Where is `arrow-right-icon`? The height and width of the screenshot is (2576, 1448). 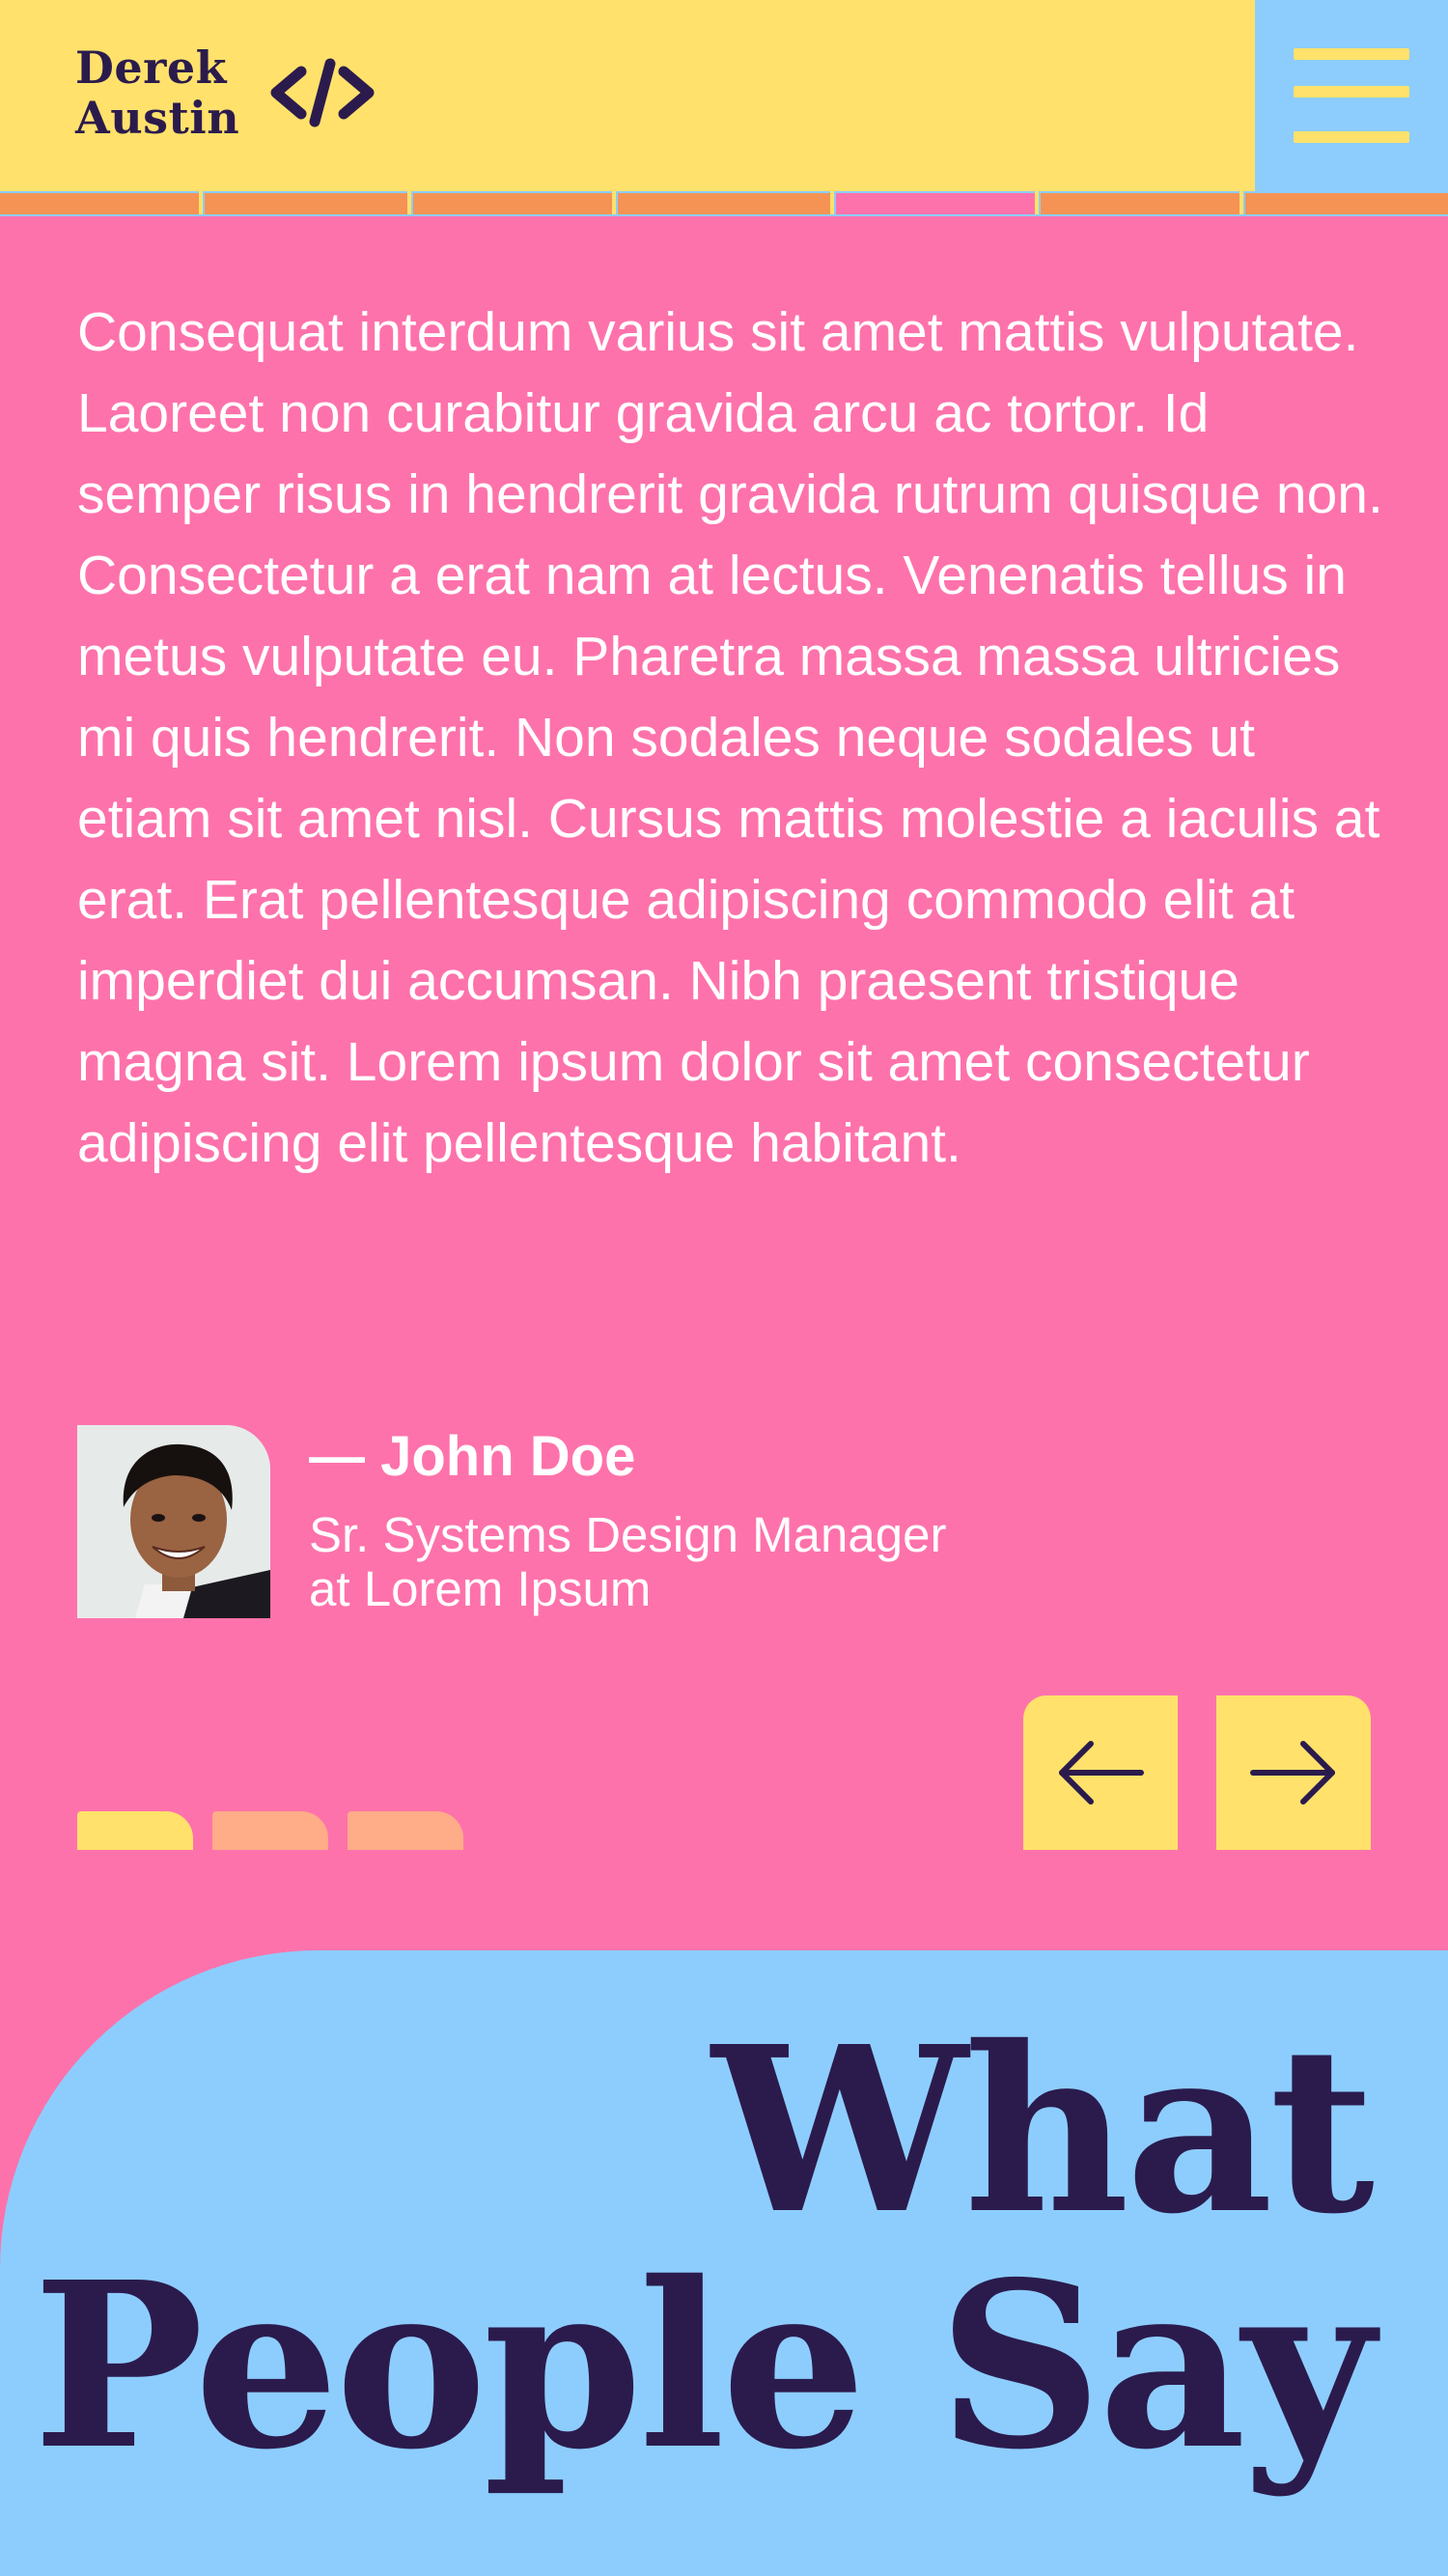 arrow-right-icon is located at coordinates (1292, 1773).